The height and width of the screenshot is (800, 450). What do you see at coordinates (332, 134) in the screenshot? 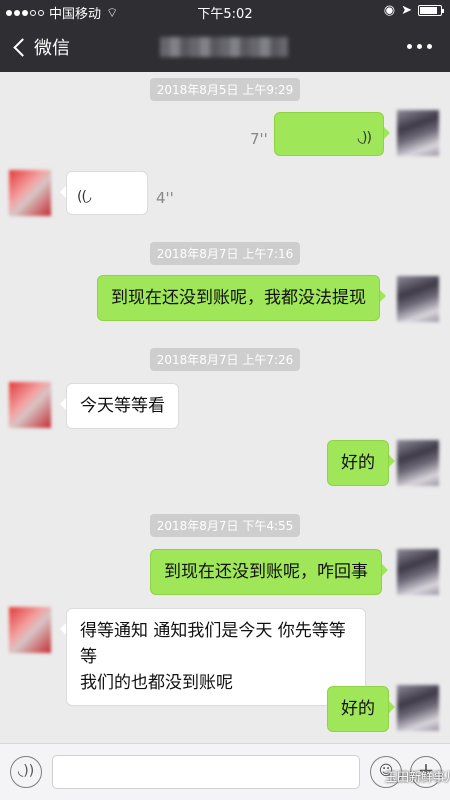
I see `voice-message-outgoing: ◟))` at bounding box center [332, 134].